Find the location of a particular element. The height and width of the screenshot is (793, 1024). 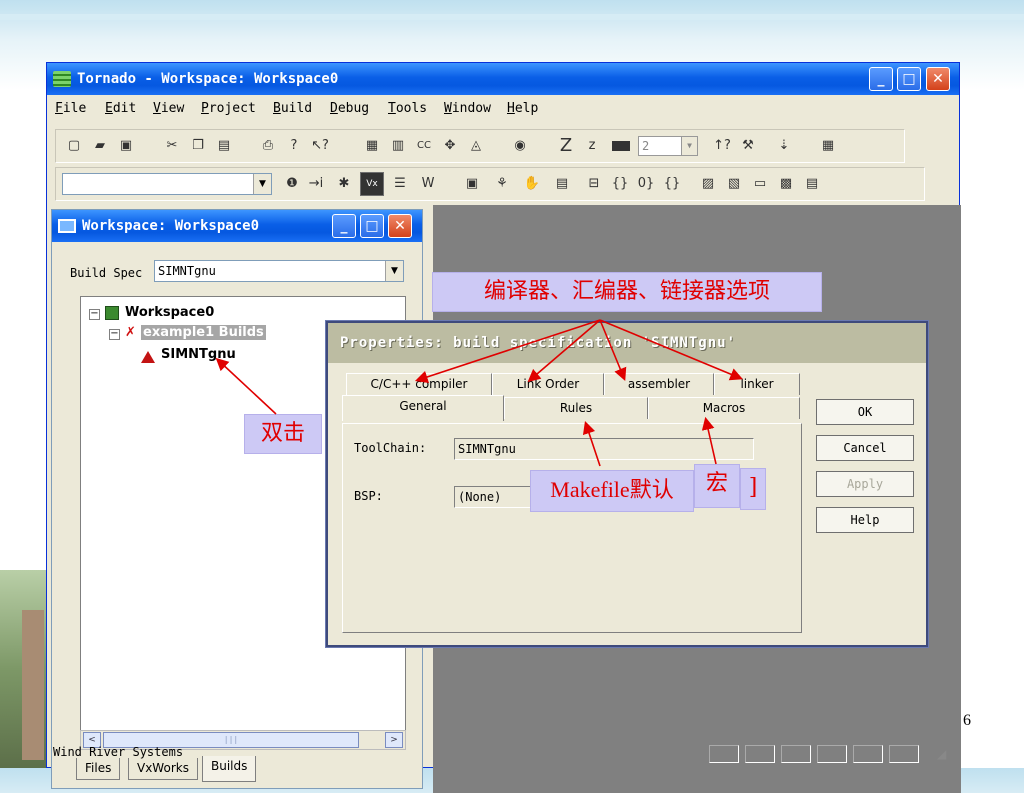

backtrace-icon: ▩ is located at coordinates (786, 184).